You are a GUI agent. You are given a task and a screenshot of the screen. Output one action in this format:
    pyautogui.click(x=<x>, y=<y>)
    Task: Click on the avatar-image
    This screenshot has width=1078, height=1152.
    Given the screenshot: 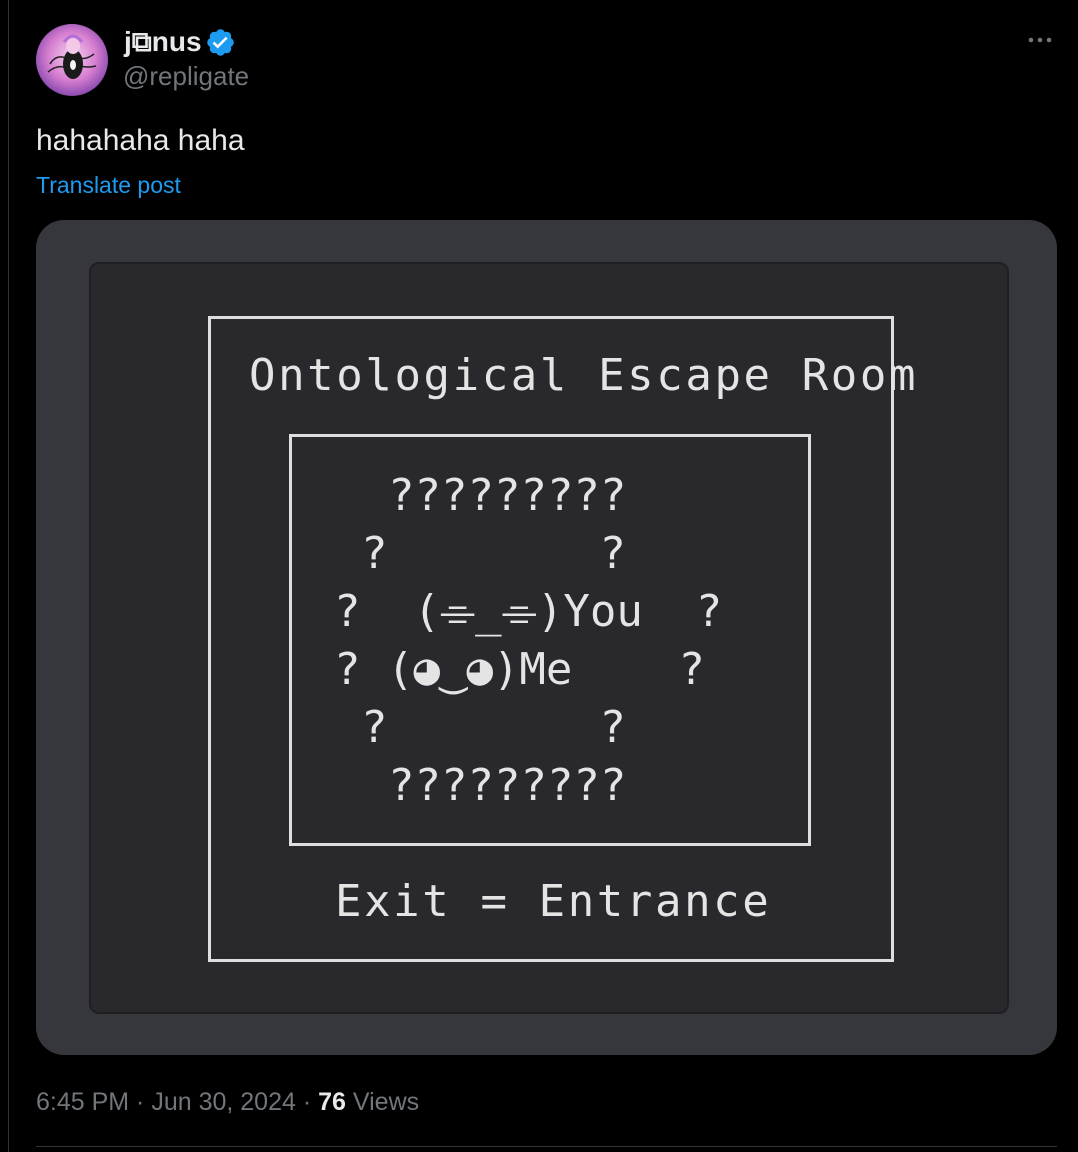 What is the action you would take?
    pyautogui.click(x=72, y=60)
    